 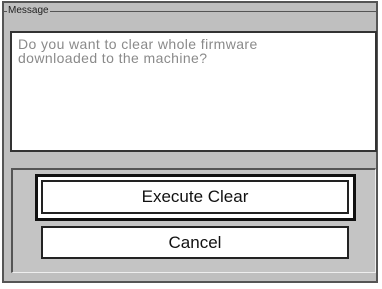 I want to click on execute-clear-button: Execute Clear, so click(x=195, y=197).